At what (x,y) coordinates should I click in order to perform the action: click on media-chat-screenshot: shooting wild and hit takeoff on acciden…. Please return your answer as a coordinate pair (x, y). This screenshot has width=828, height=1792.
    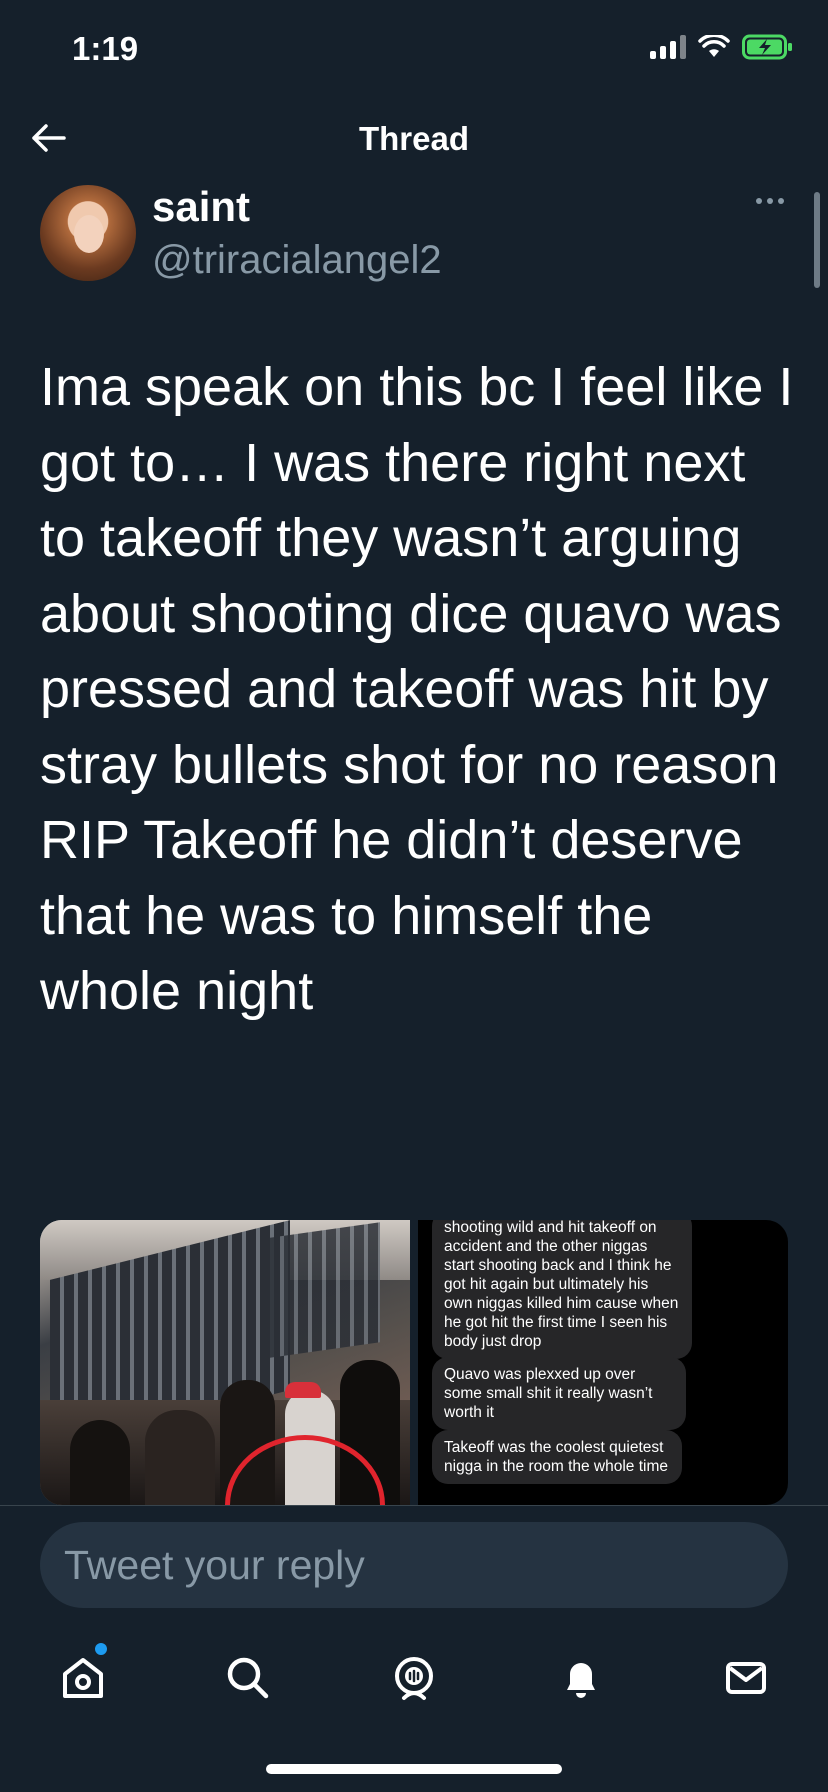
    Looking at the image, I should click on (603, 1362).